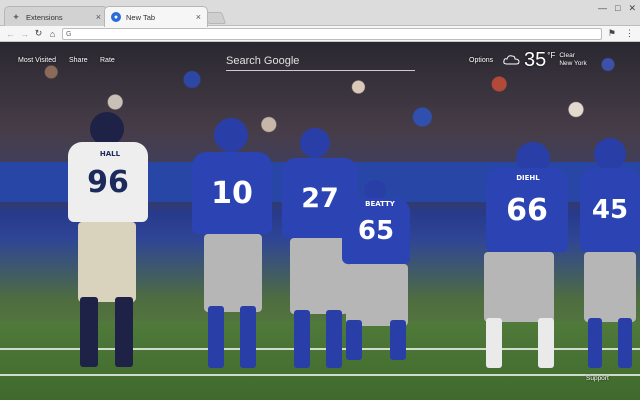  Describe the element at coordinates (44, 17) in the screenshot. I see `tab-title: Extensions` at that location.